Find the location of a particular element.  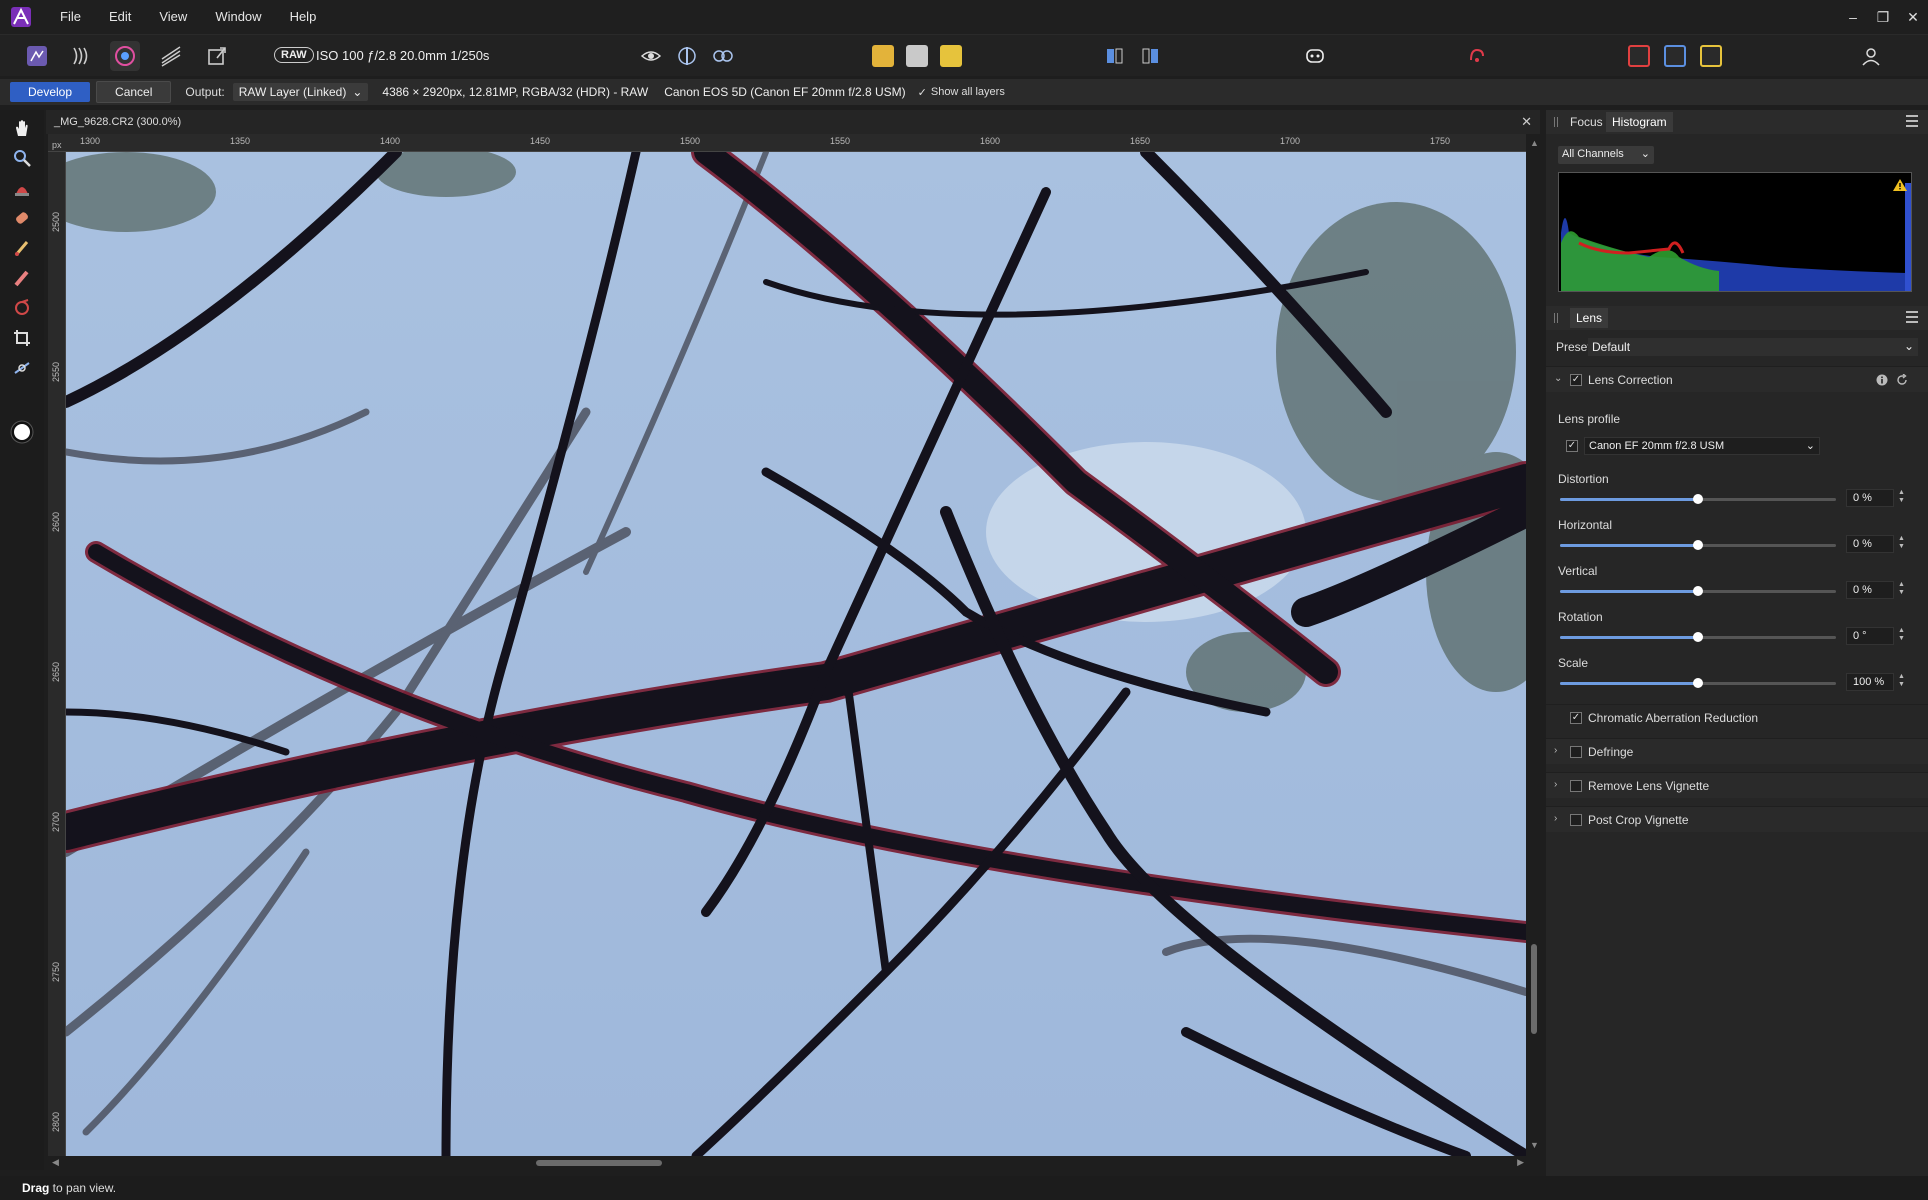

rotation-value: 0 ° is located at coordinates (1870, 636).